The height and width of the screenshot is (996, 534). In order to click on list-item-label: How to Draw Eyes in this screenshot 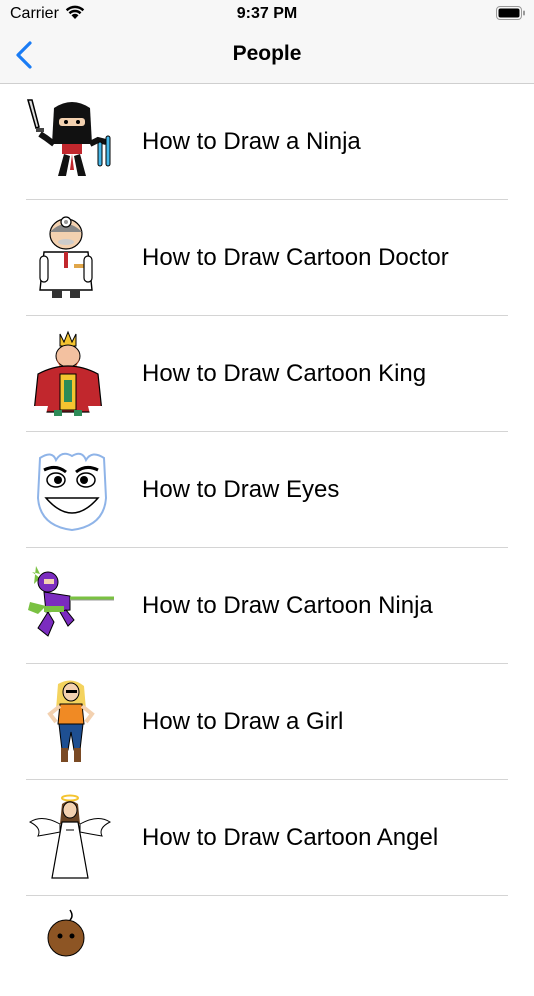, I will do `click(241, 489)`.